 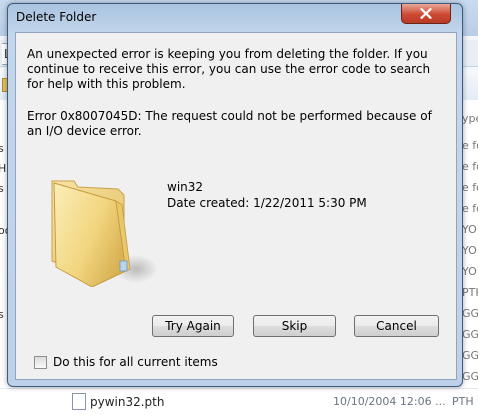 What do you see at coordinates (135, 362) in the screenshot?
I see `apply-to-all-label: Do this for all current items` at bounding box center [135, 362].